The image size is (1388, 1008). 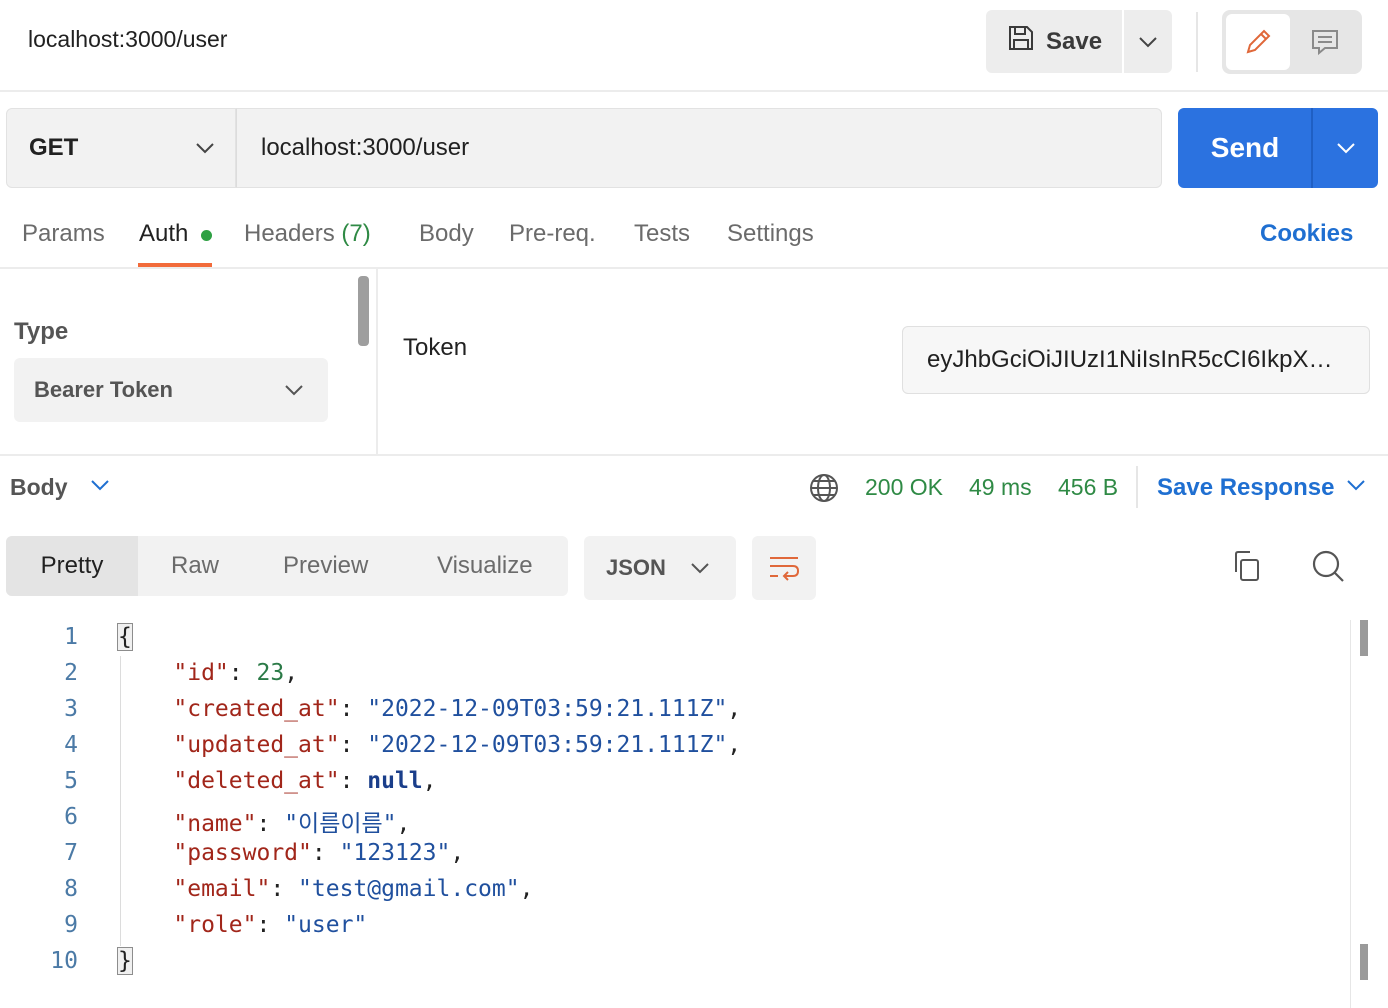 I want to click on json-key: "role", so click(x=215, y=925).